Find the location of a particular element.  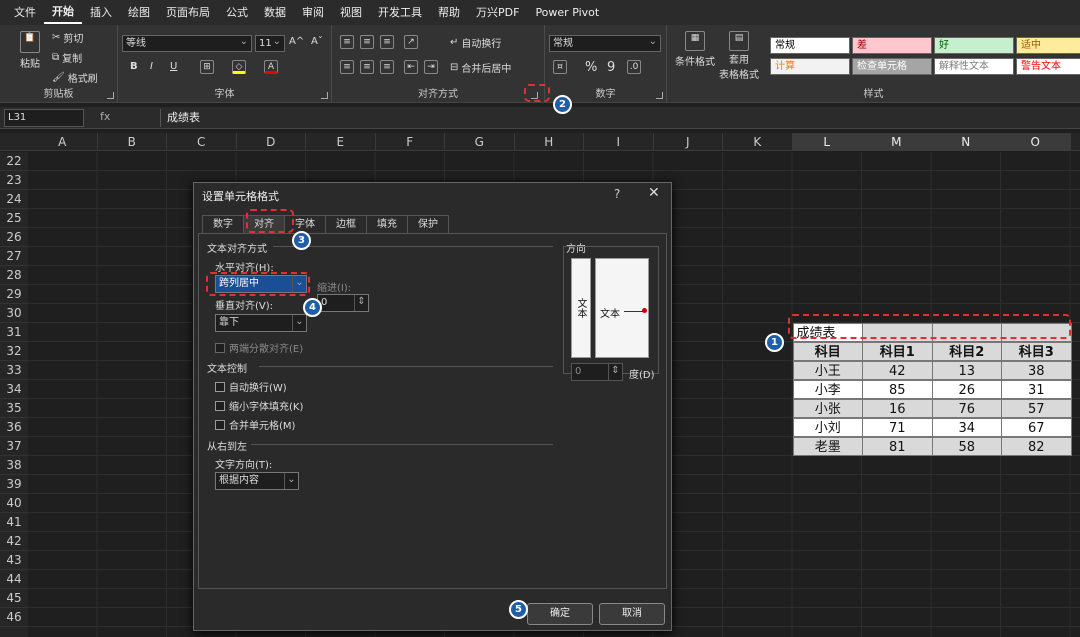

row-header: 32 is located at coordinates (14, 351).